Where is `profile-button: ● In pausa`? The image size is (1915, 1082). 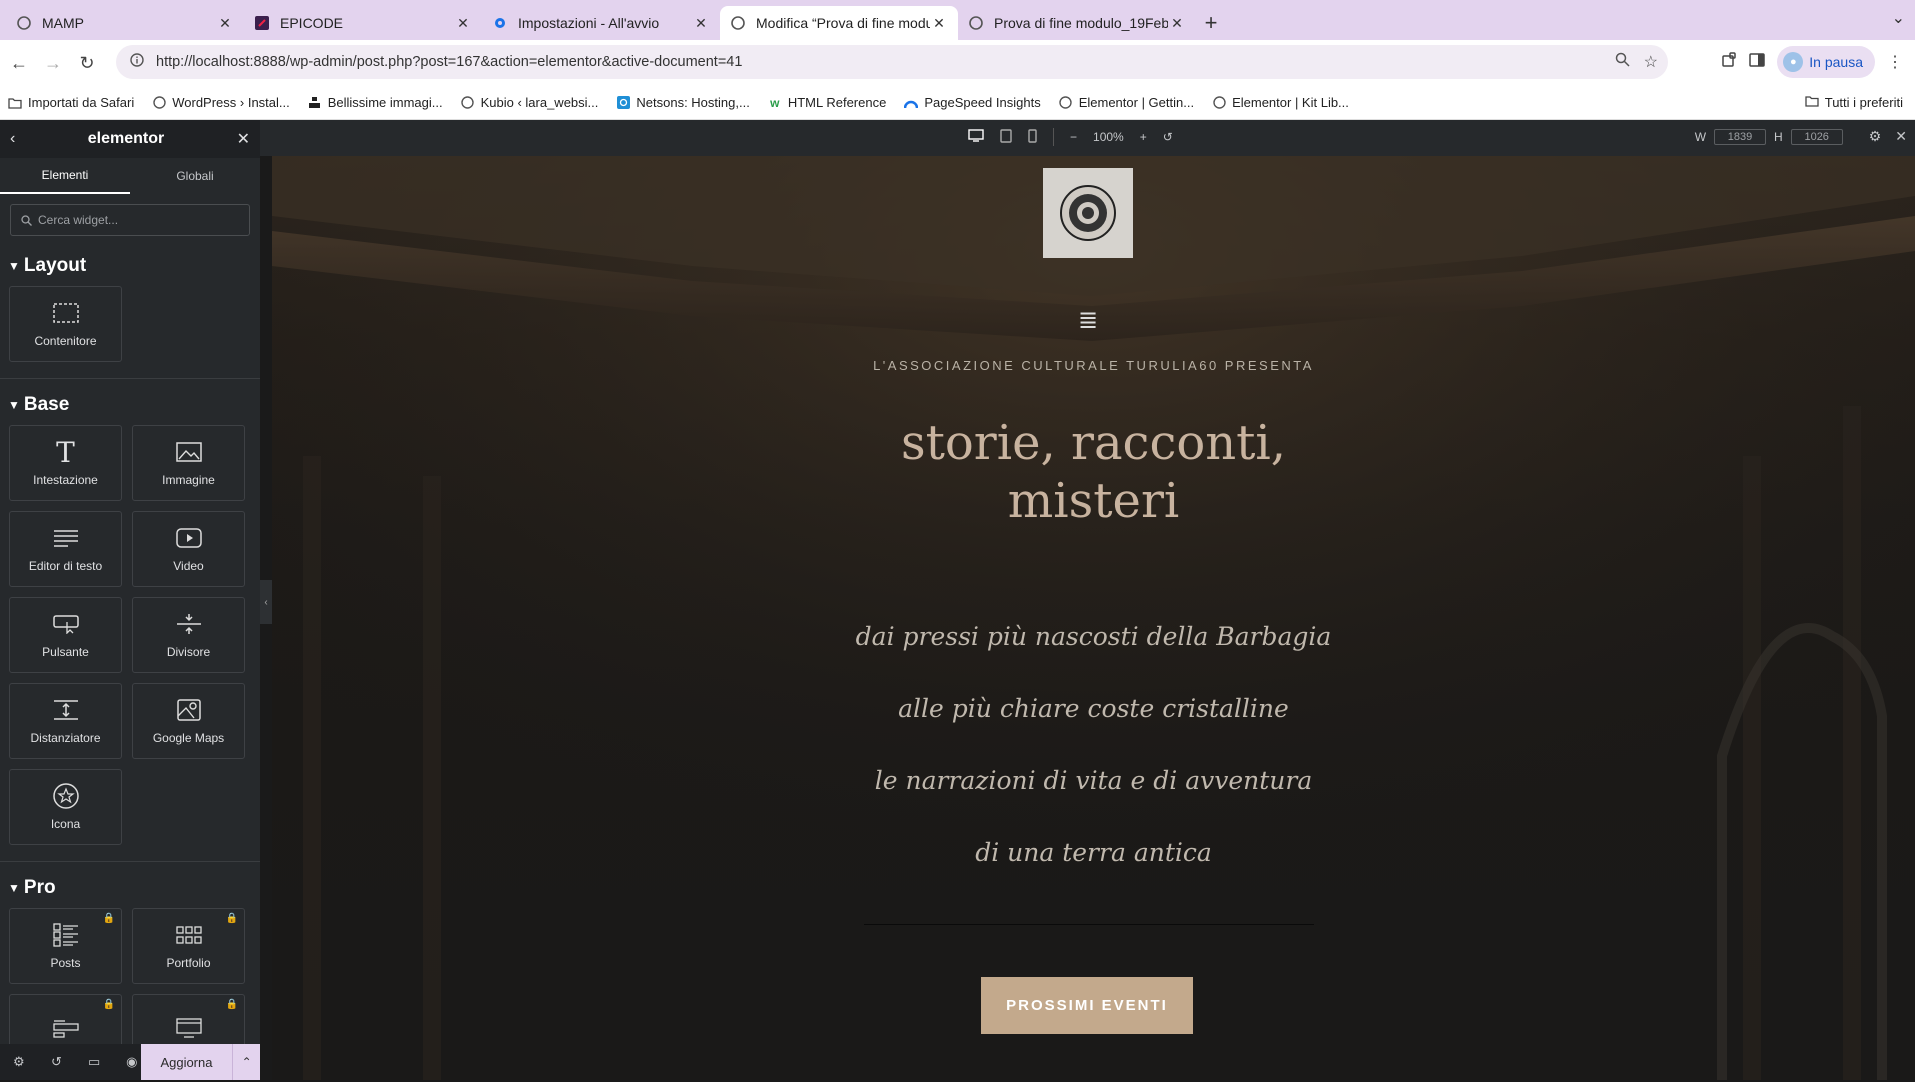 profile-button: ● In pausa is located at coordinates (1826, 62).